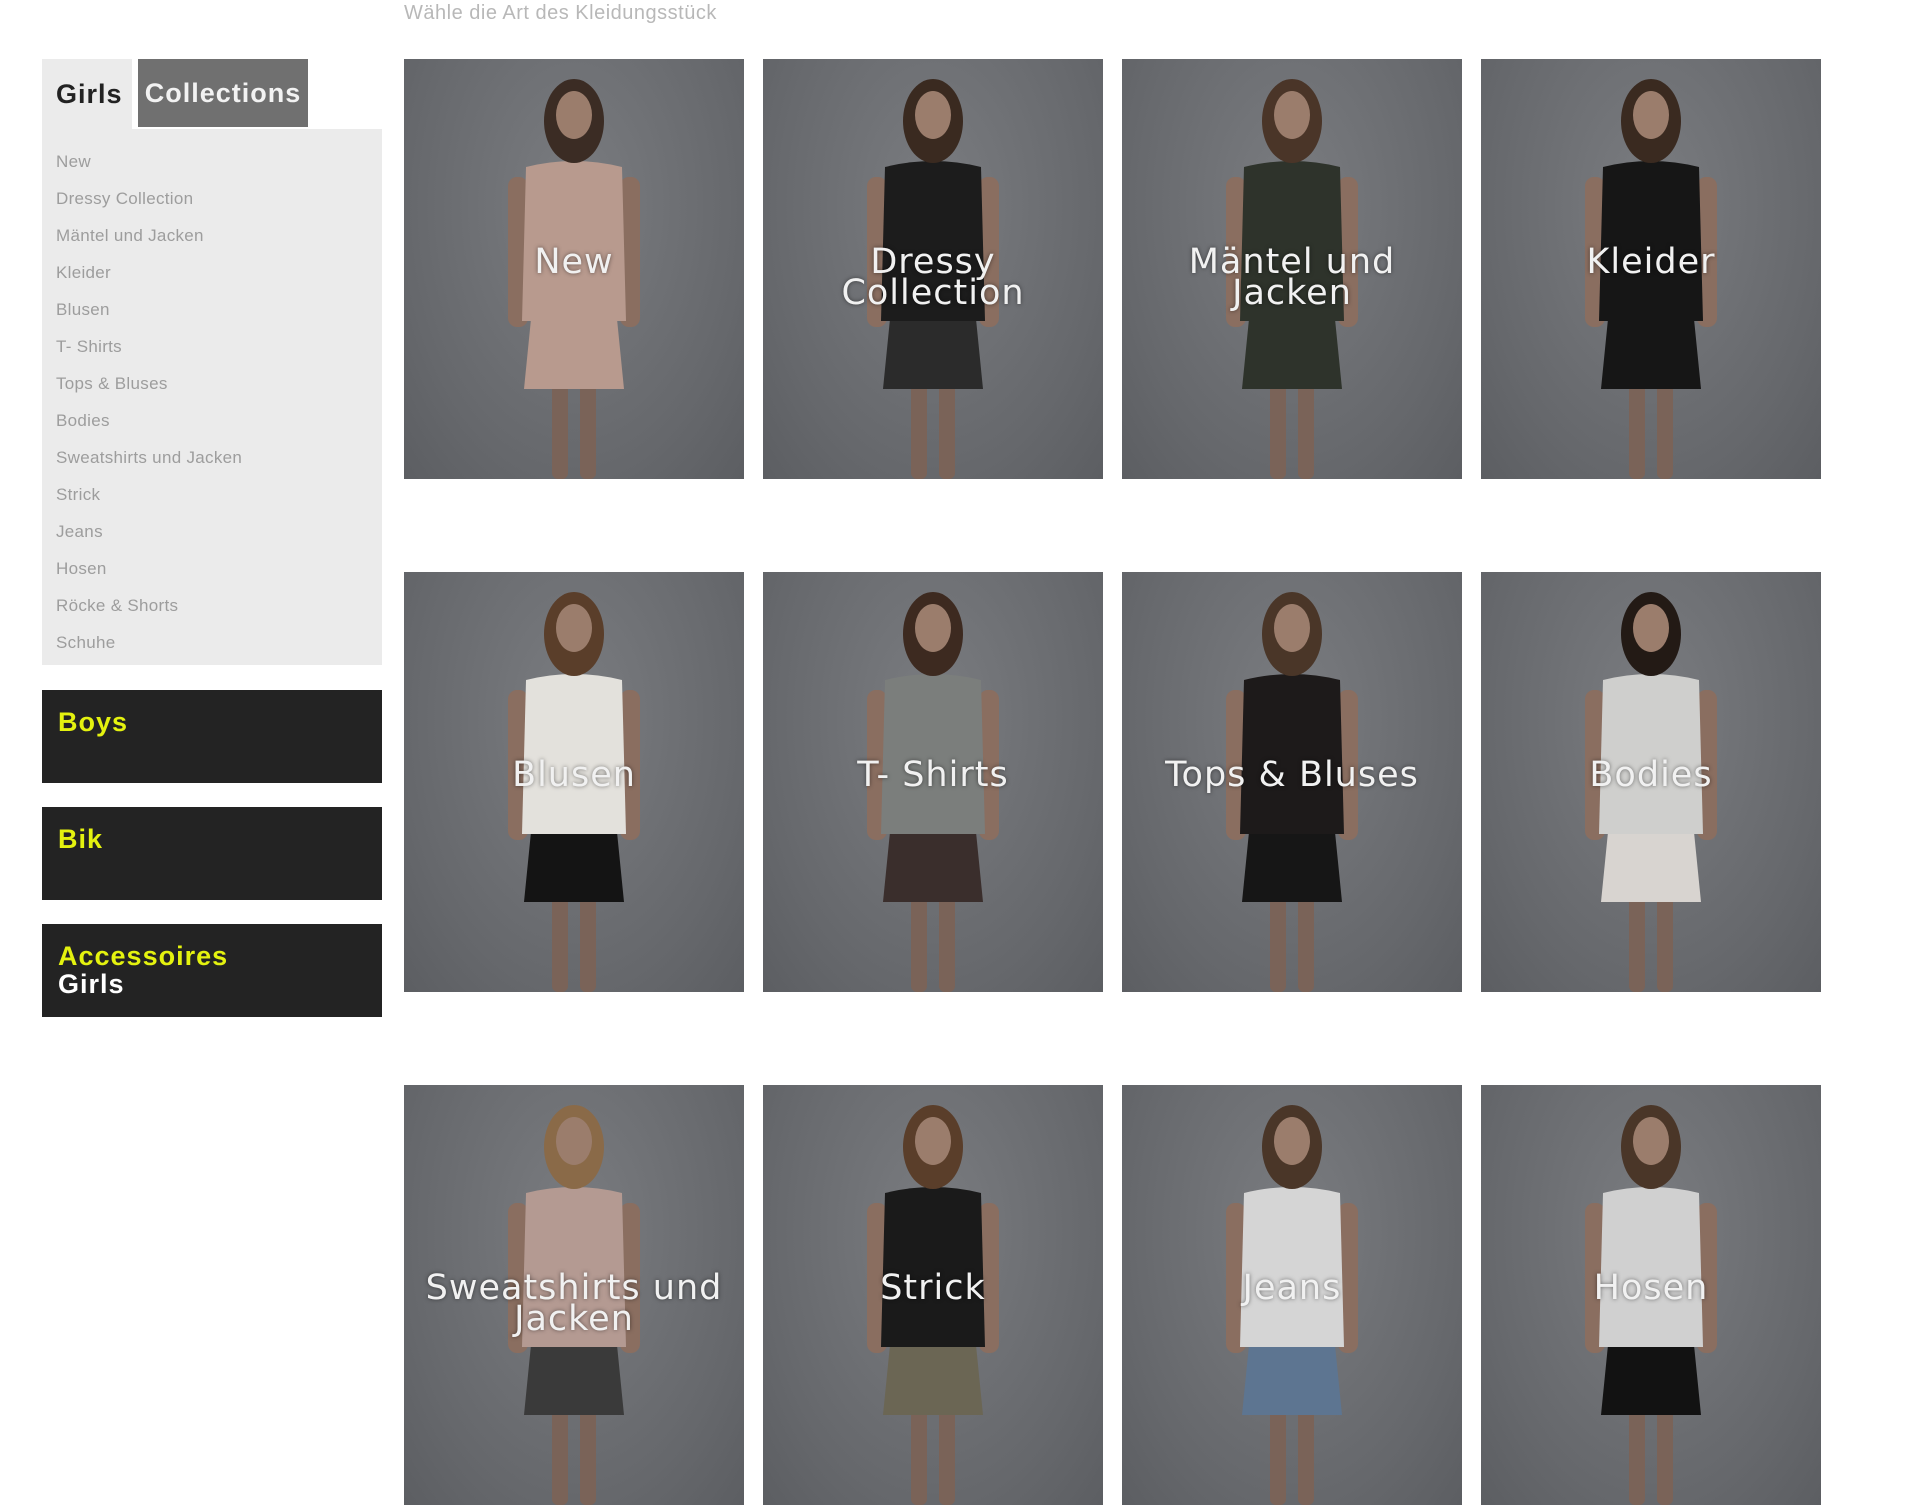  I want to click on accessoires-sub-label: Girls, so click(91, 984).